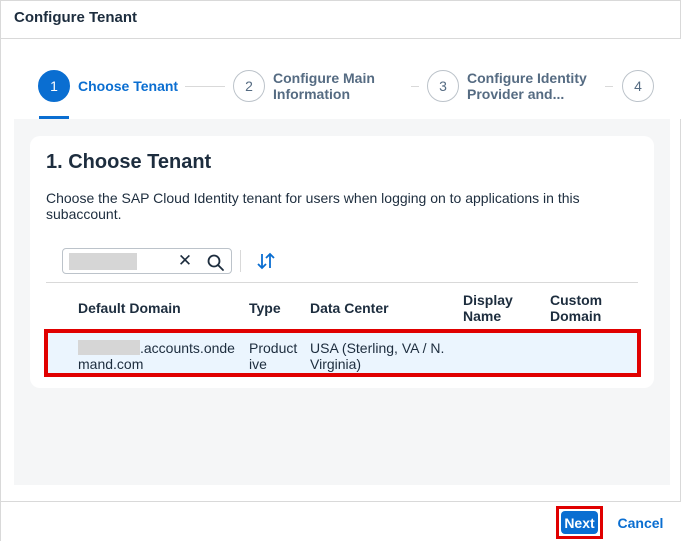 Image resolution: width=681 pixels, height=541 pixels. I want to click on search-input: ✕, so click(147, 261).